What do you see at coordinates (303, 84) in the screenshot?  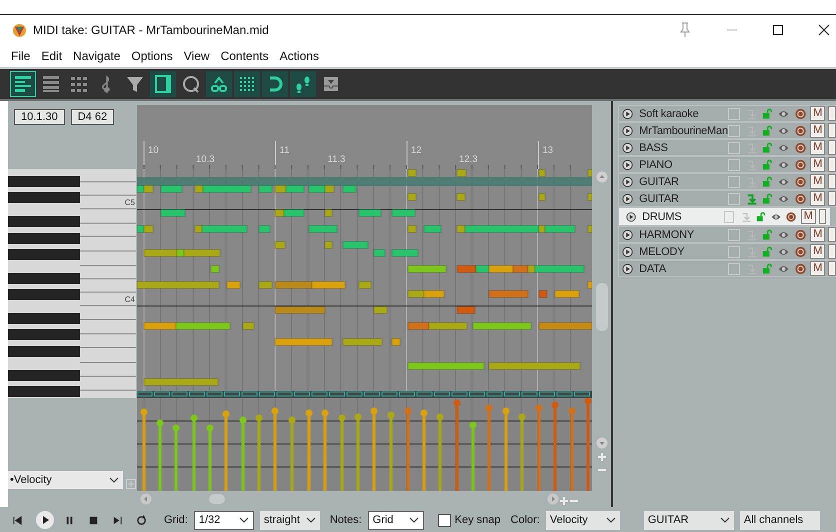 I see `steps-icon` at bounding box center [303, 84].